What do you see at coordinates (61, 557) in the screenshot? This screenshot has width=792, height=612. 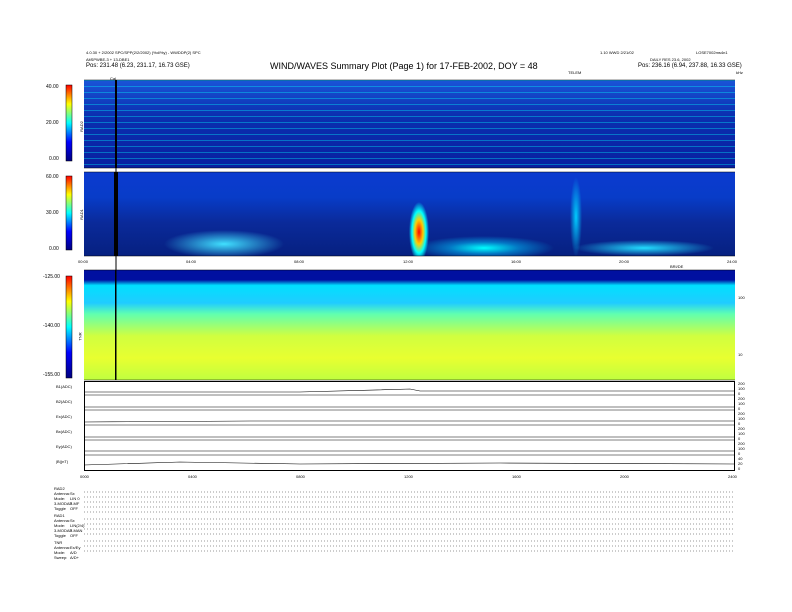 I see `info-key: Sweep:` at bounding box center [61, 557].